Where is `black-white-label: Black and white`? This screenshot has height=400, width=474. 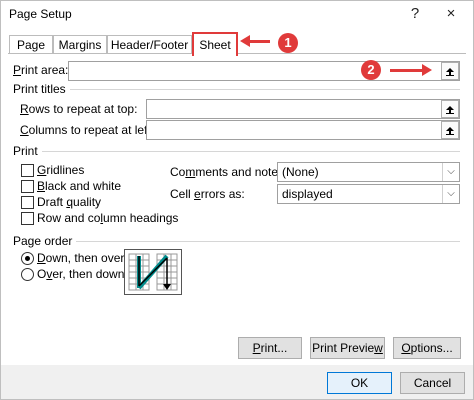 black-white-label: Black and white is located at coordinates (79, 186).